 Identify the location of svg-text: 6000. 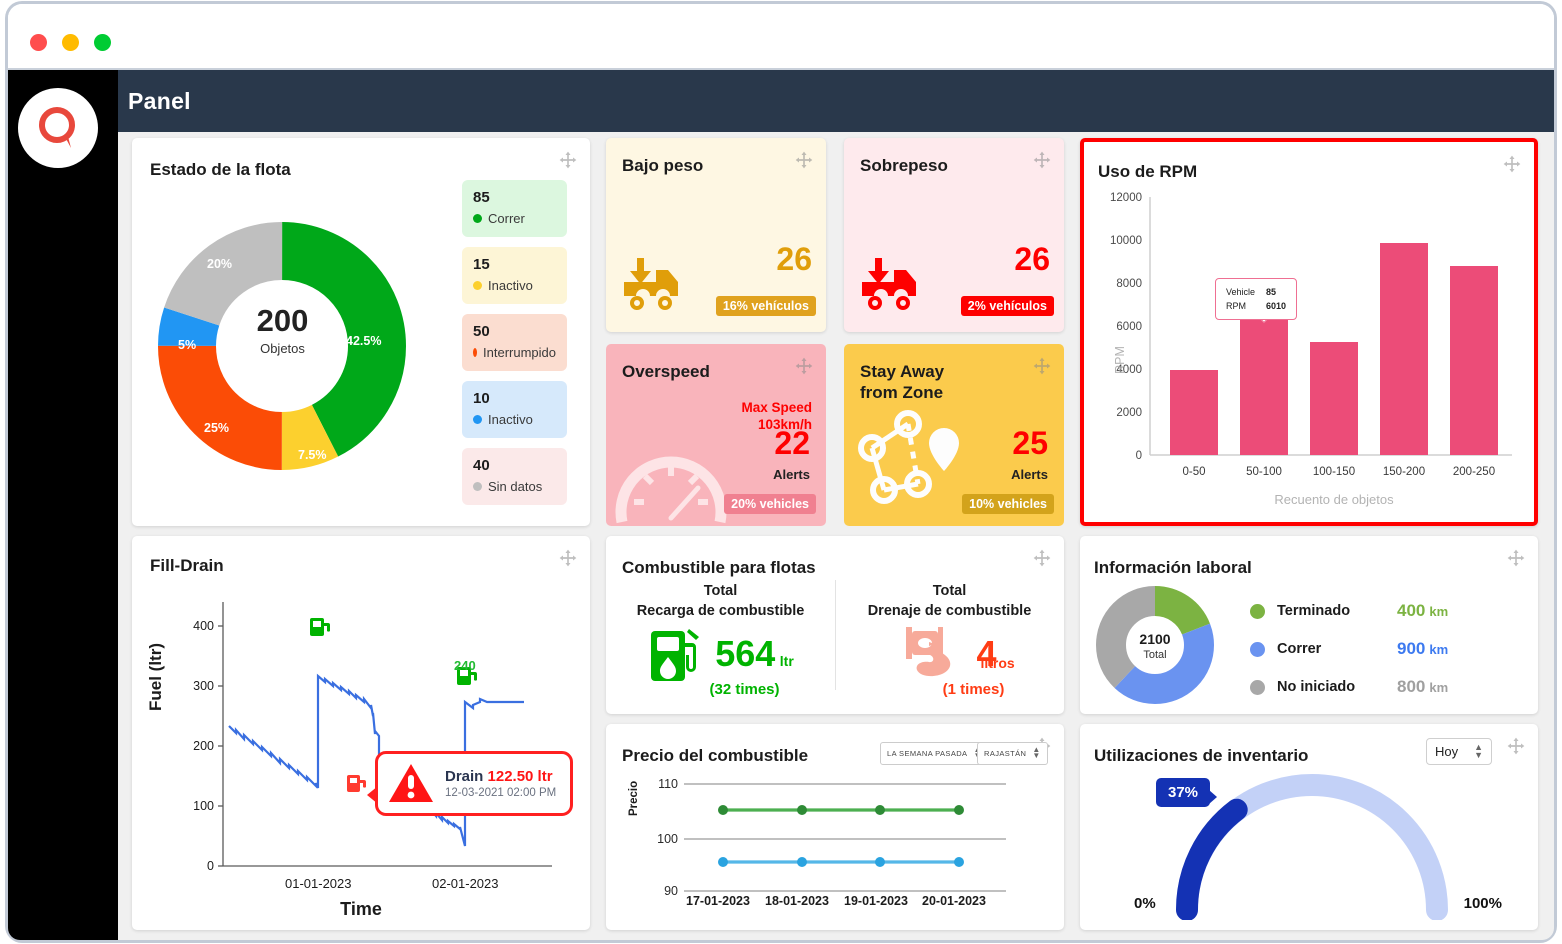
(1129, 327).